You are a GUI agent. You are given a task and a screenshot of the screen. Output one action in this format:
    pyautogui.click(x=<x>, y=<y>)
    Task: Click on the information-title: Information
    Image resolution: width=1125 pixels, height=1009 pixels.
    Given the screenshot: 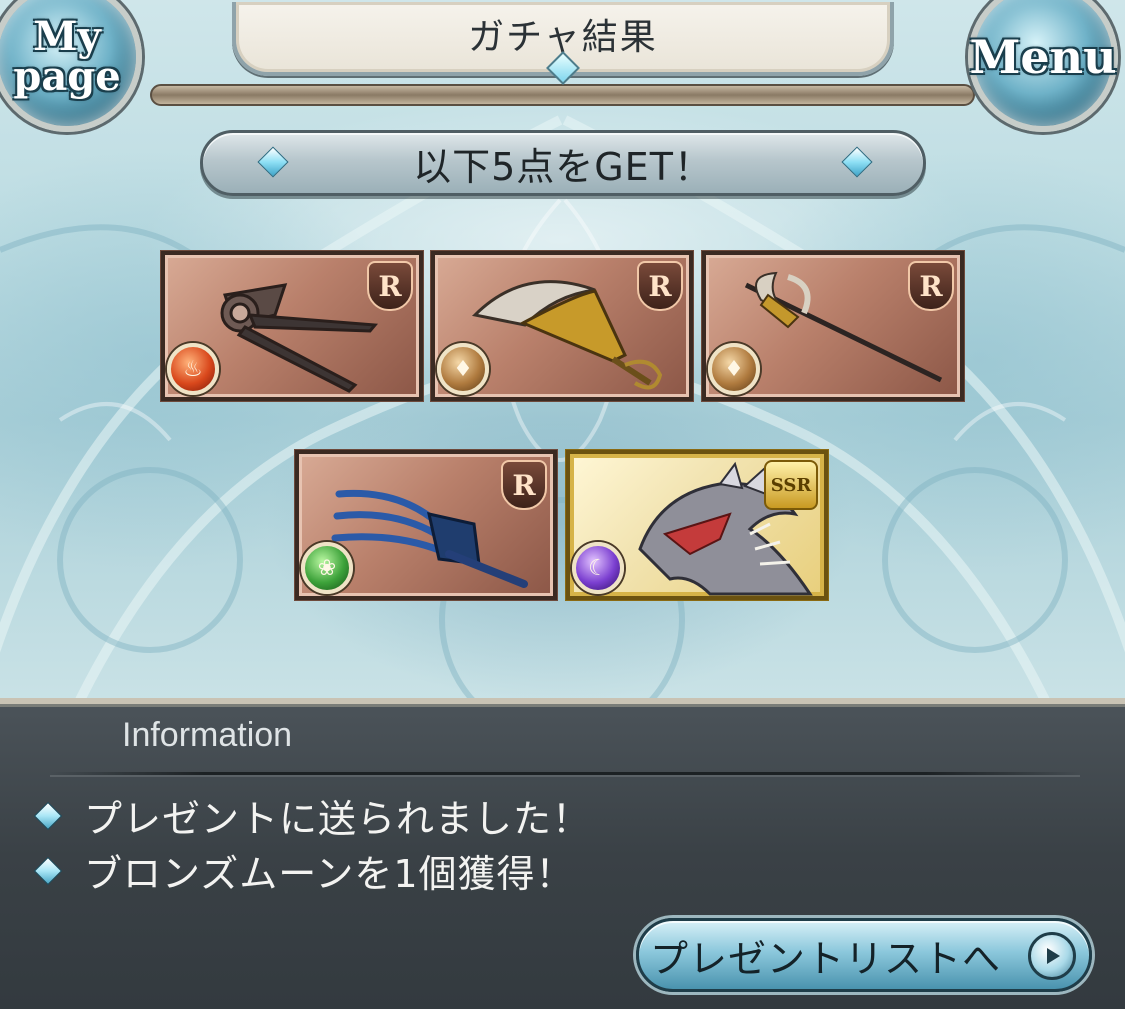 What is the action you would take?
    pyautogui.click(x=207, y=735)
    